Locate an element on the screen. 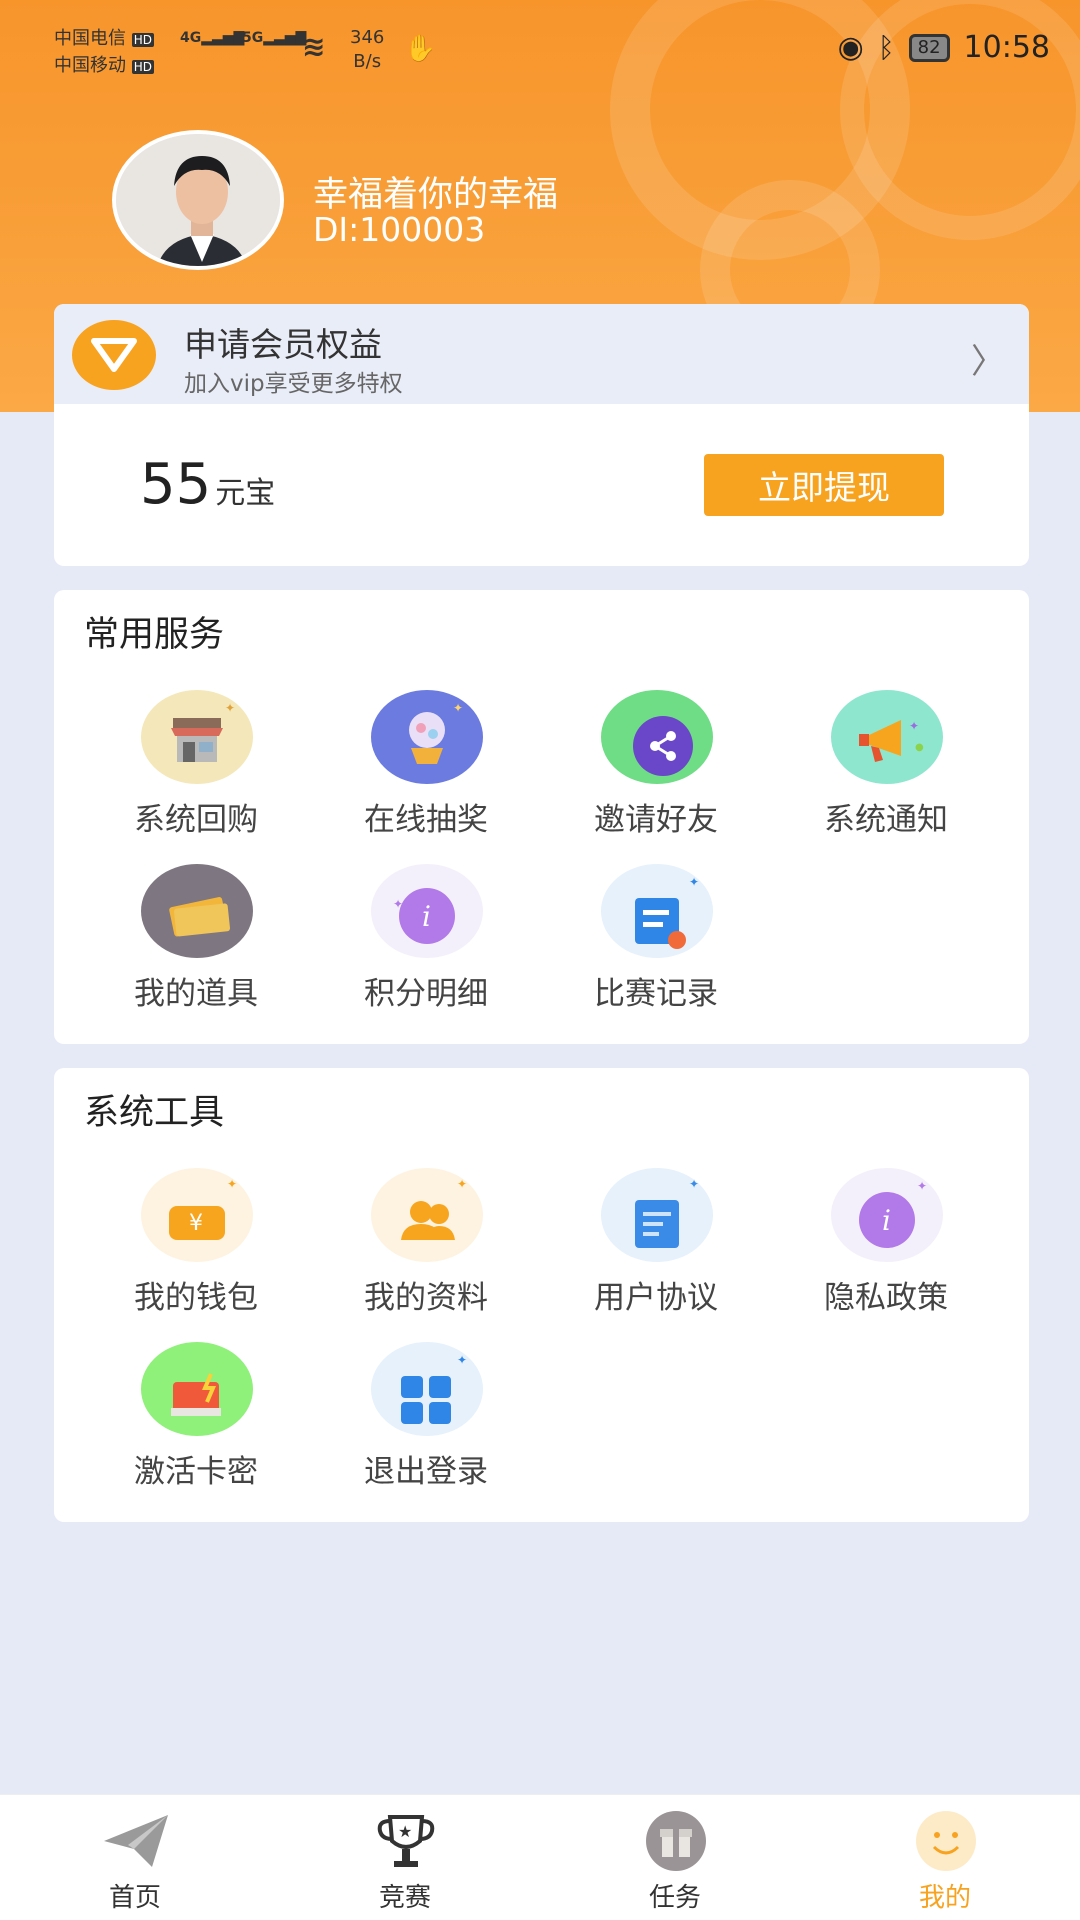 This screenshot has width=1080, height=1920. tab-mine: 我的 is located at coordinates (945, 1857).